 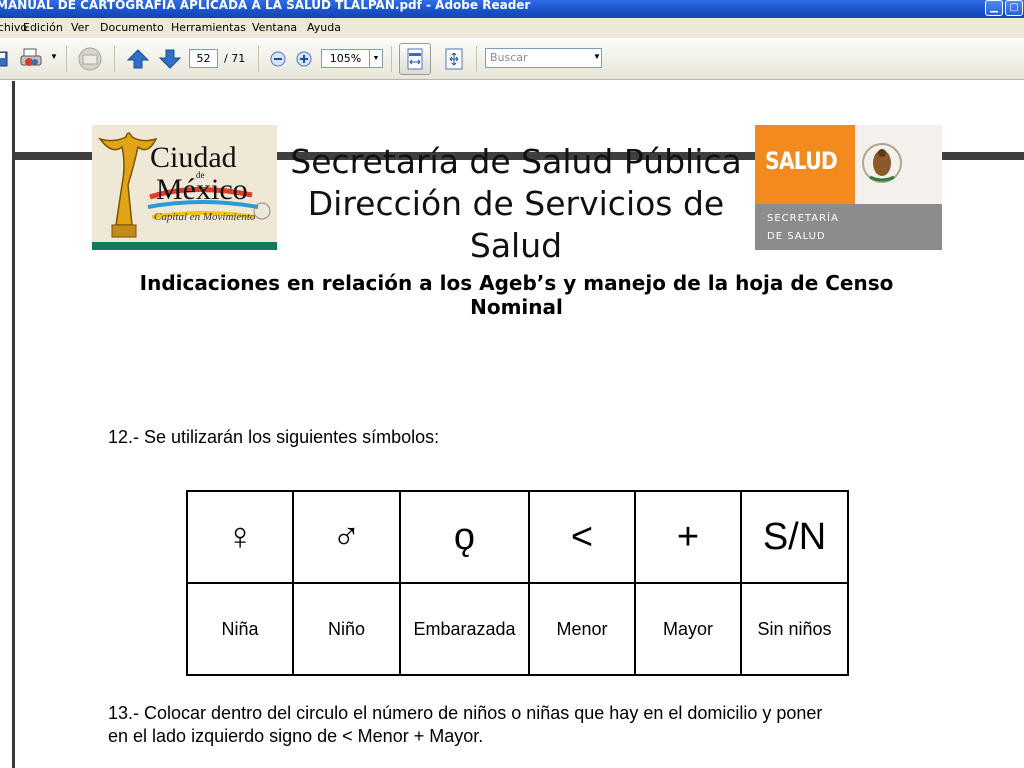 I want to click on header-title-line2: Dirección de Servicios de Salud, so click(x=516, y=224).